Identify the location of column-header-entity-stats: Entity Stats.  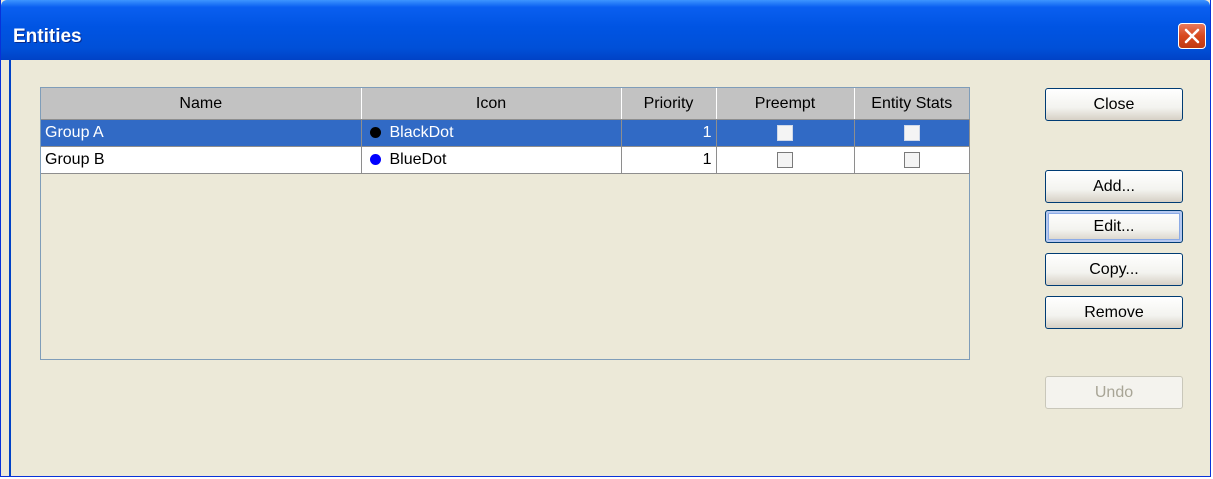
(911, 104).